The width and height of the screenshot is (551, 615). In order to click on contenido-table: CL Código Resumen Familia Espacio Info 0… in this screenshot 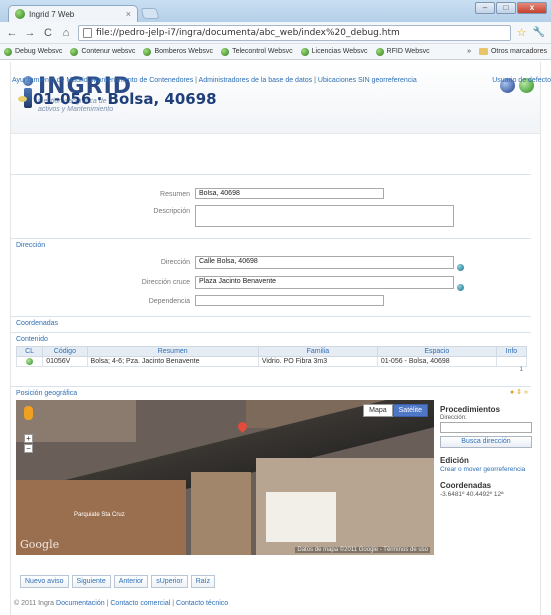, I will do `click(271, 356)`.